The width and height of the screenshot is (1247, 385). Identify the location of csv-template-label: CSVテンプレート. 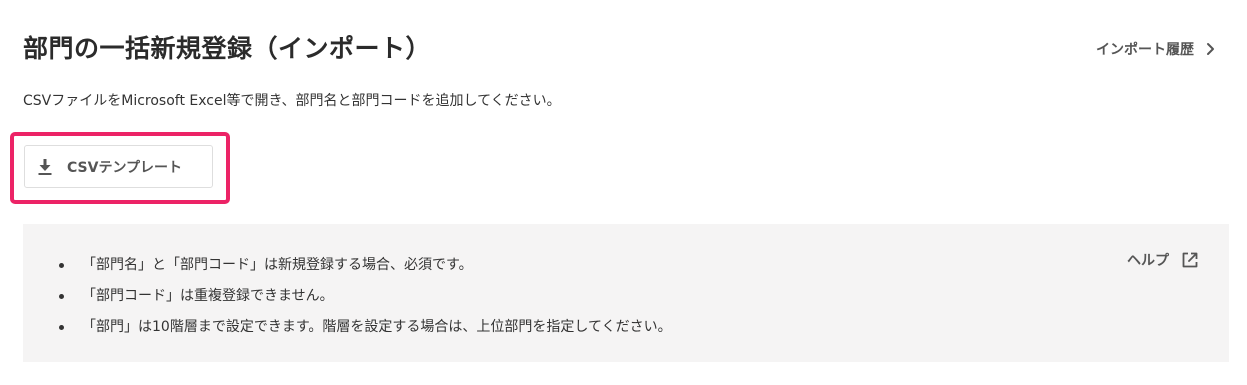
(125, 167).